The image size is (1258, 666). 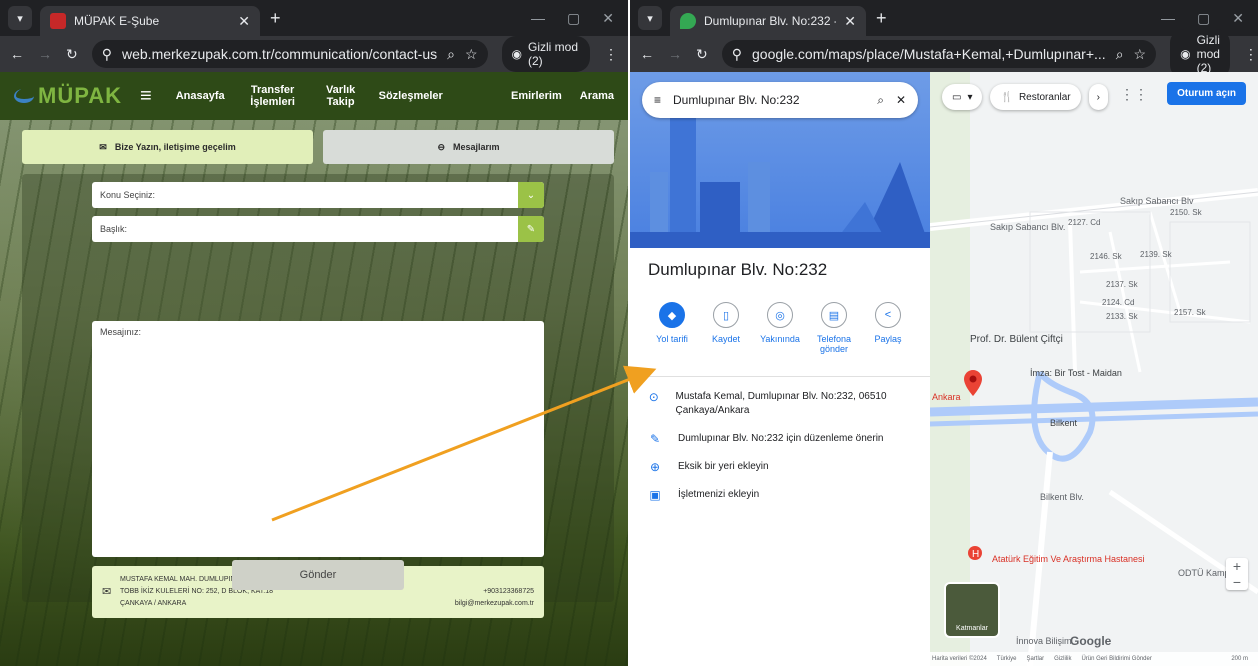 I want to click on location-marker-icon, so click(x=973, y=383).